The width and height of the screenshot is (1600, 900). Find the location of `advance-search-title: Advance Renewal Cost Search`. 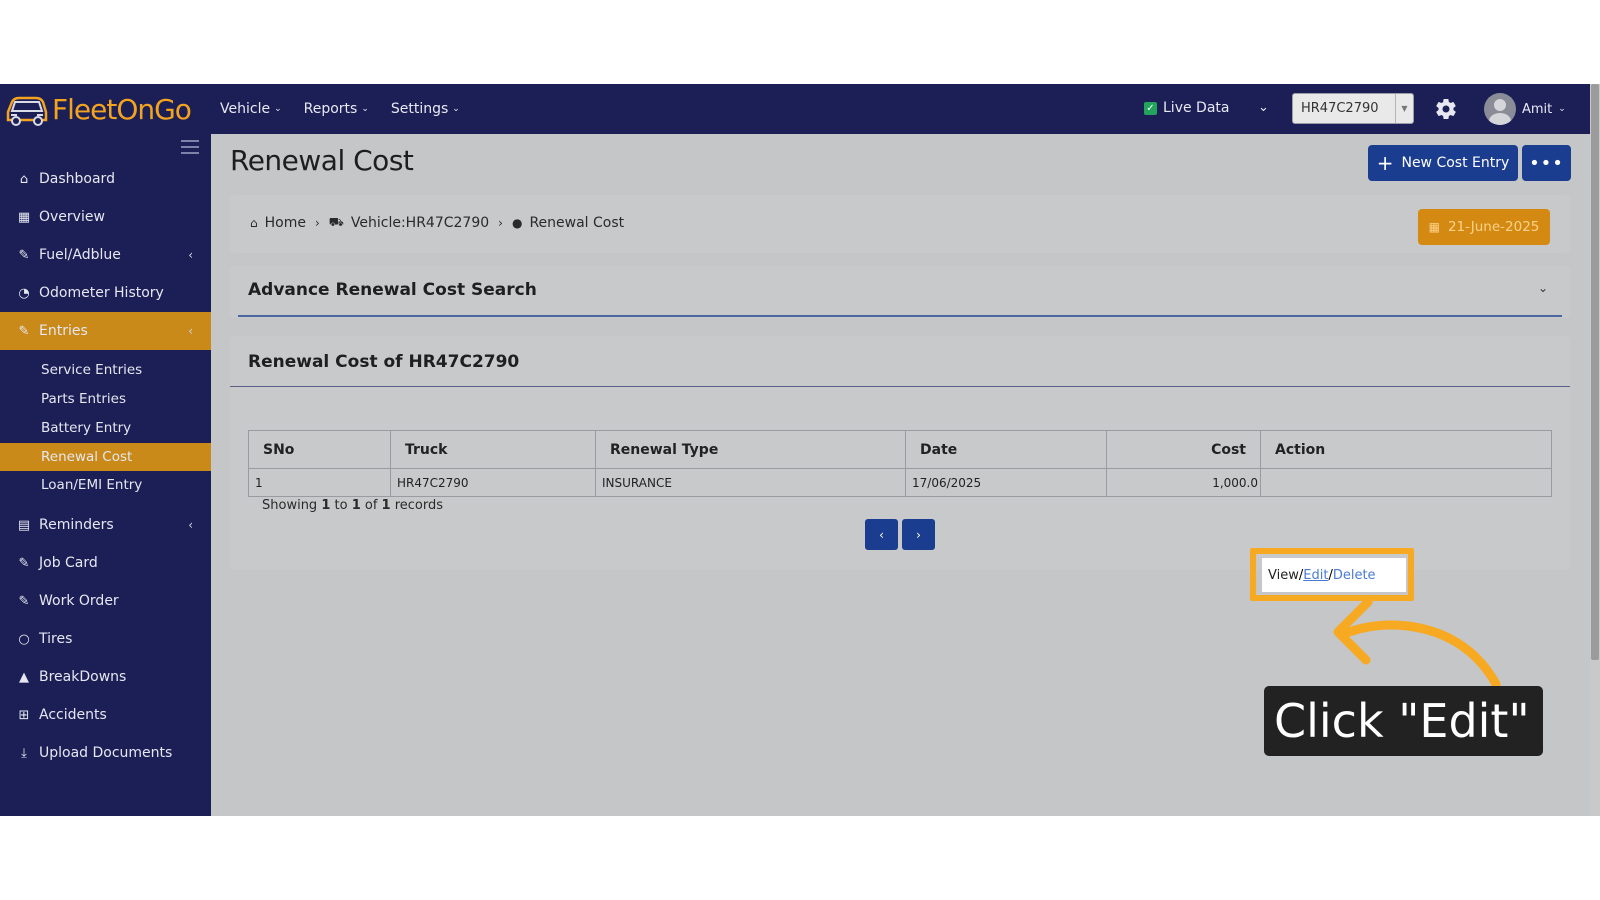

advance-search-title: Advance Renewal Cost Search is located at coordinates (392, 290).